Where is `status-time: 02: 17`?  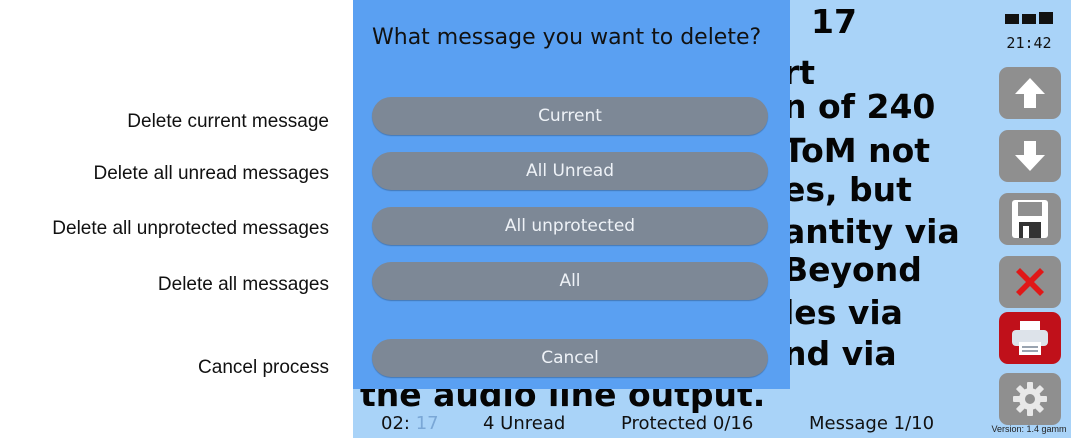 status-time: 02: 17 is located at coordinates (410, 423).